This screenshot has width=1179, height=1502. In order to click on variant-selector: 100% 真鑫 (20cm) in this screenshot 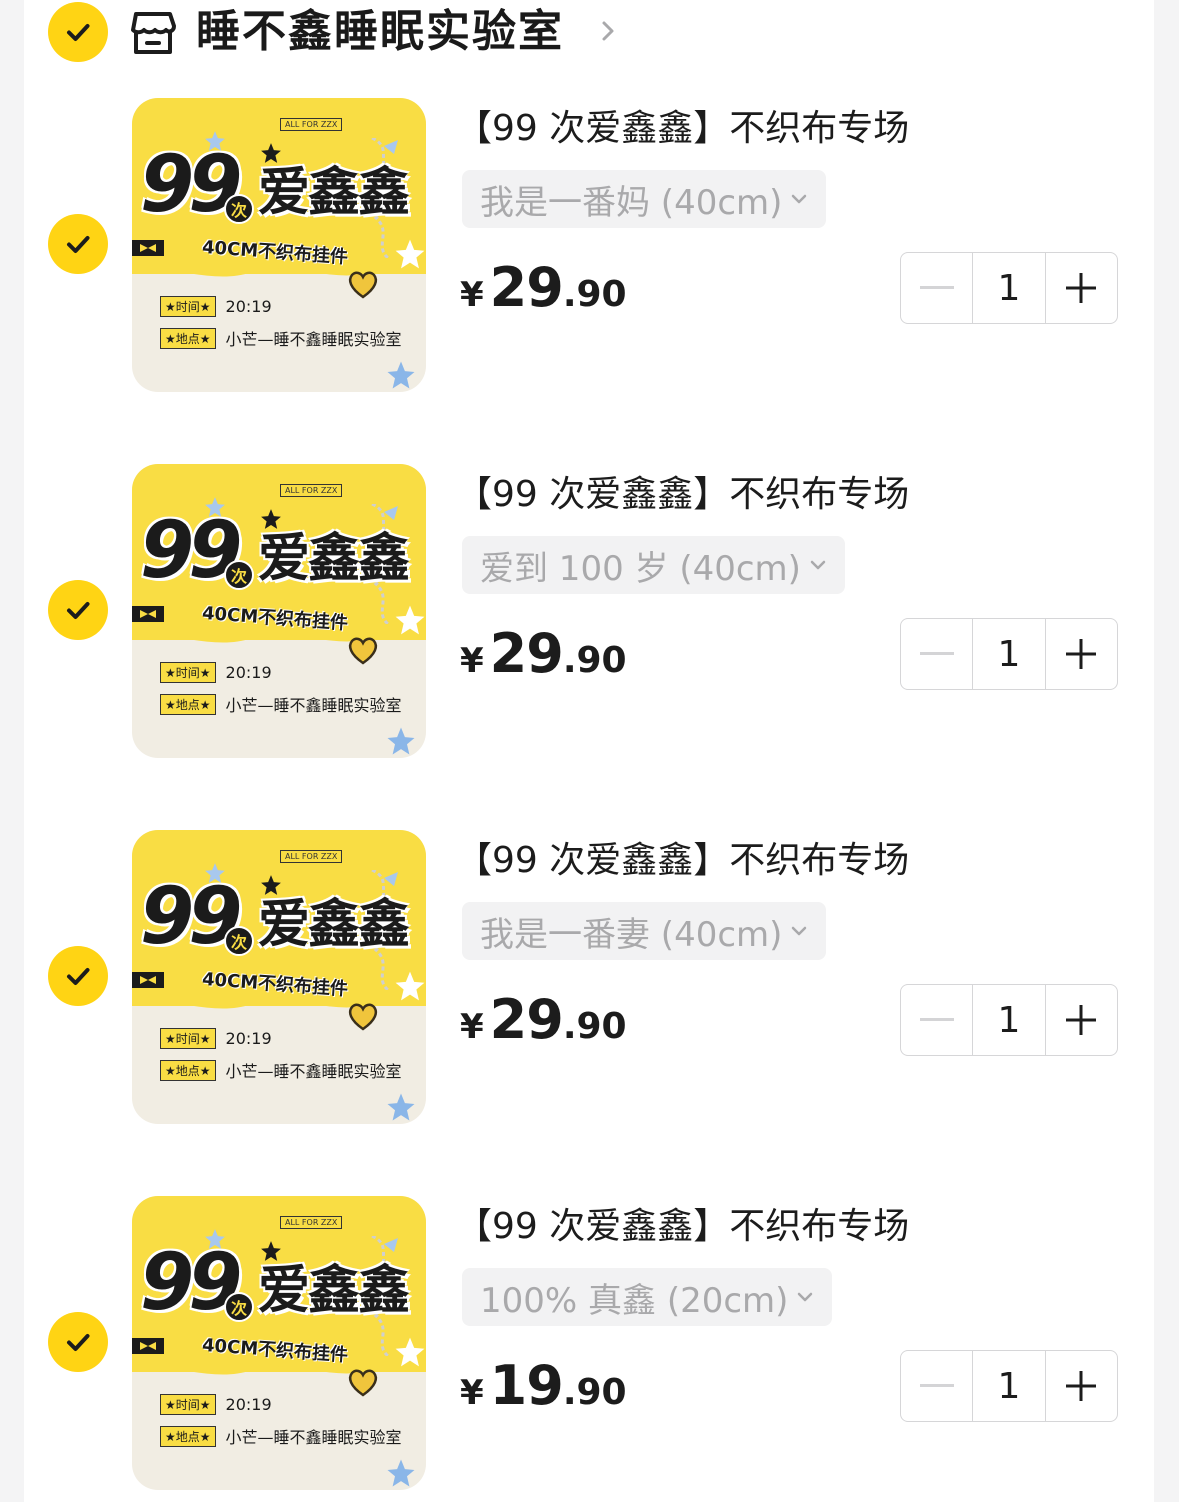, I will do `click(647, 1297)`.